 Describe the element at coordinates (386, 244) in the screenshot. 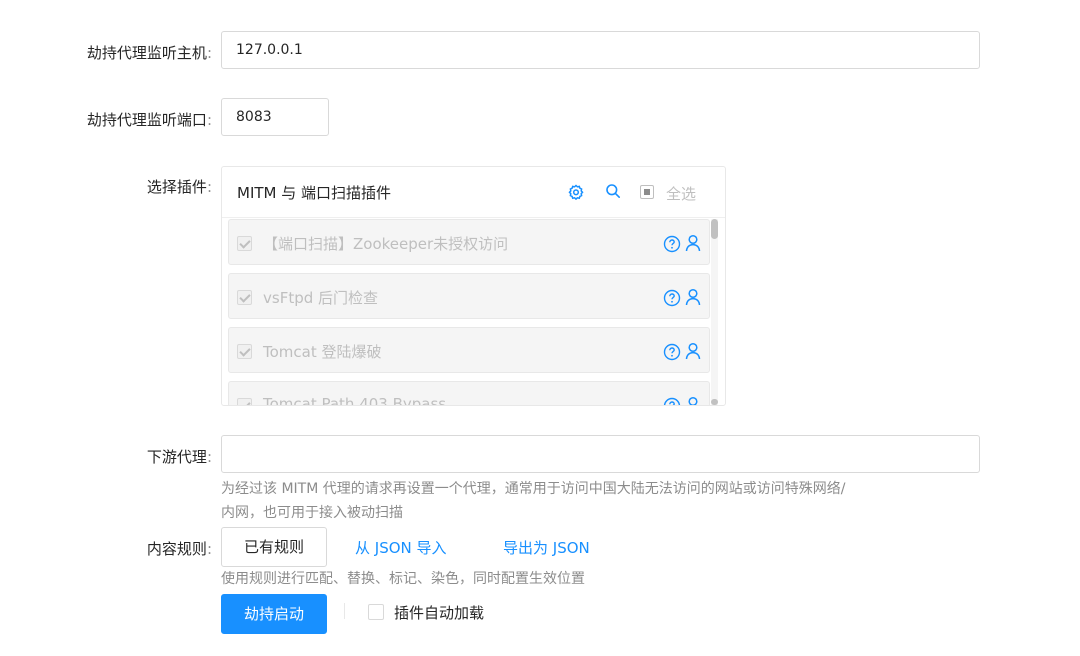

I see `plugin-label: 【端口扫描】Zookeeper未授权访问` at that location.